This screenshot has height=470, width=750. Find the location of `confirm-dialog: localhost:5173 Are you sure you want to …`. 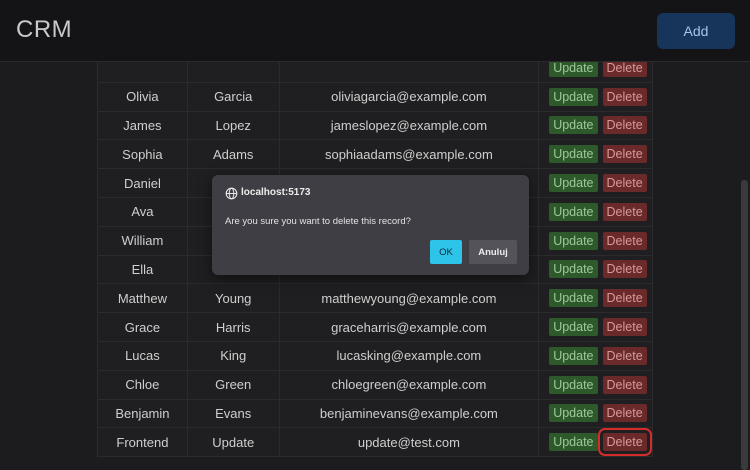

confirm-dialog: localhost:5173 Are you sure you want to … is located at coordinates (370, 225).